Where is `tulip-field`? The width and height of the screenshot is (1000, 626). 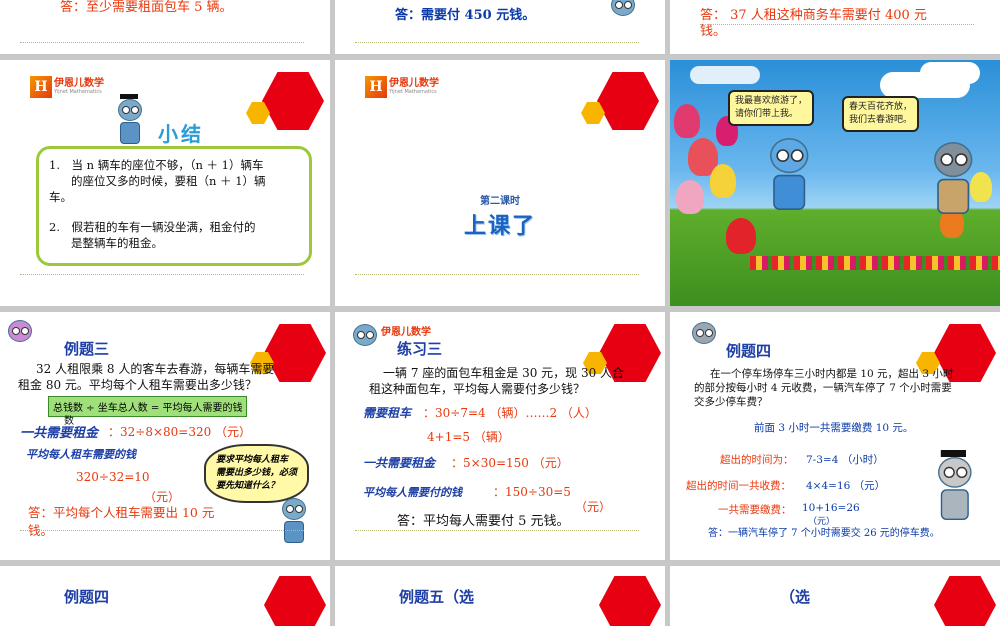
tulip-field is located at coordinates (875, 263).